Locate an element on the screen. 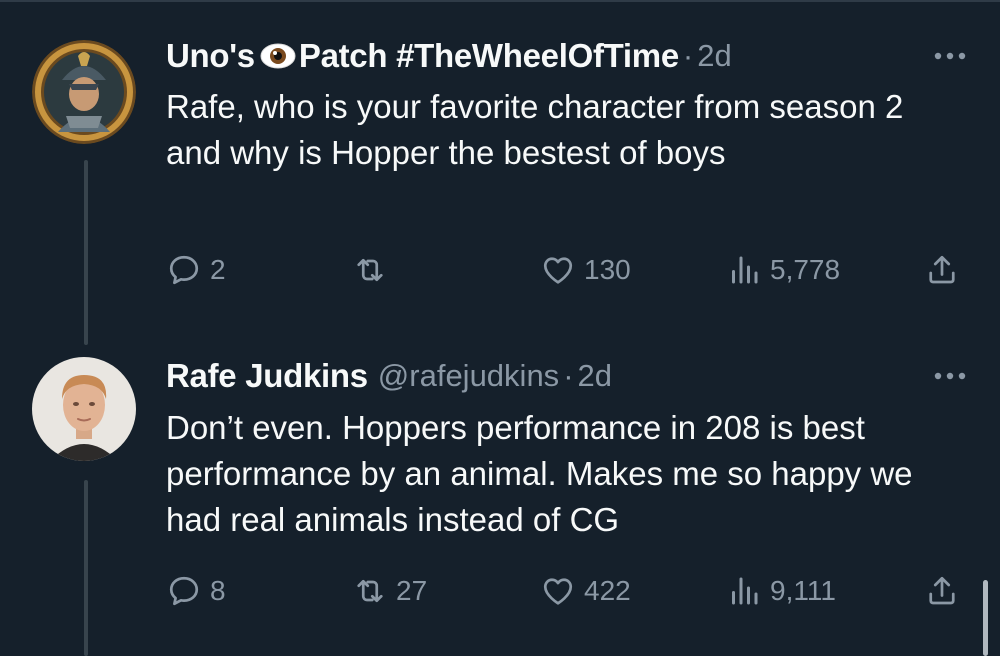  like-count: 422 is located at coordinates (607, 590).